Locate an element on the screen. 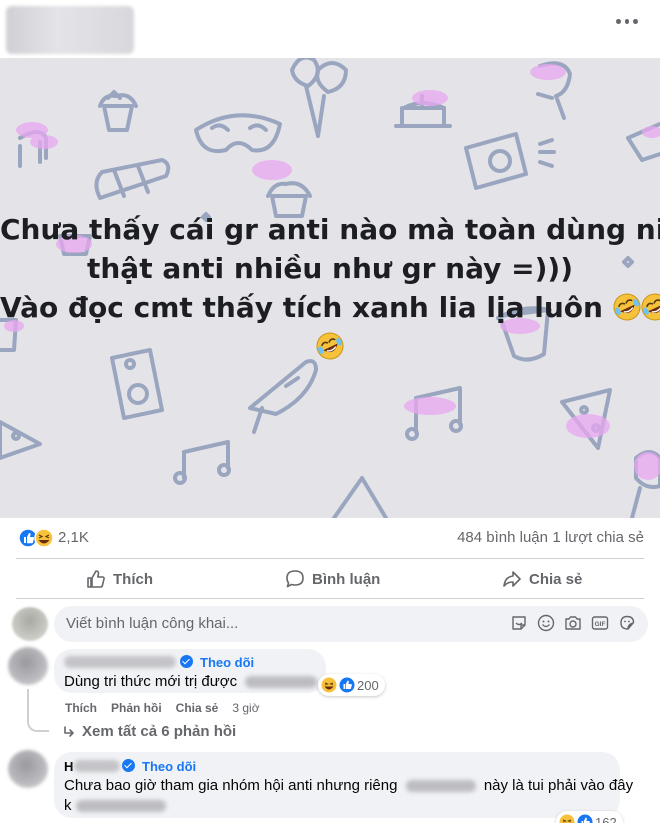 The width and height of the screenshot is (660, 823). comment-composer: GIF is located at coordinates (351, 624).